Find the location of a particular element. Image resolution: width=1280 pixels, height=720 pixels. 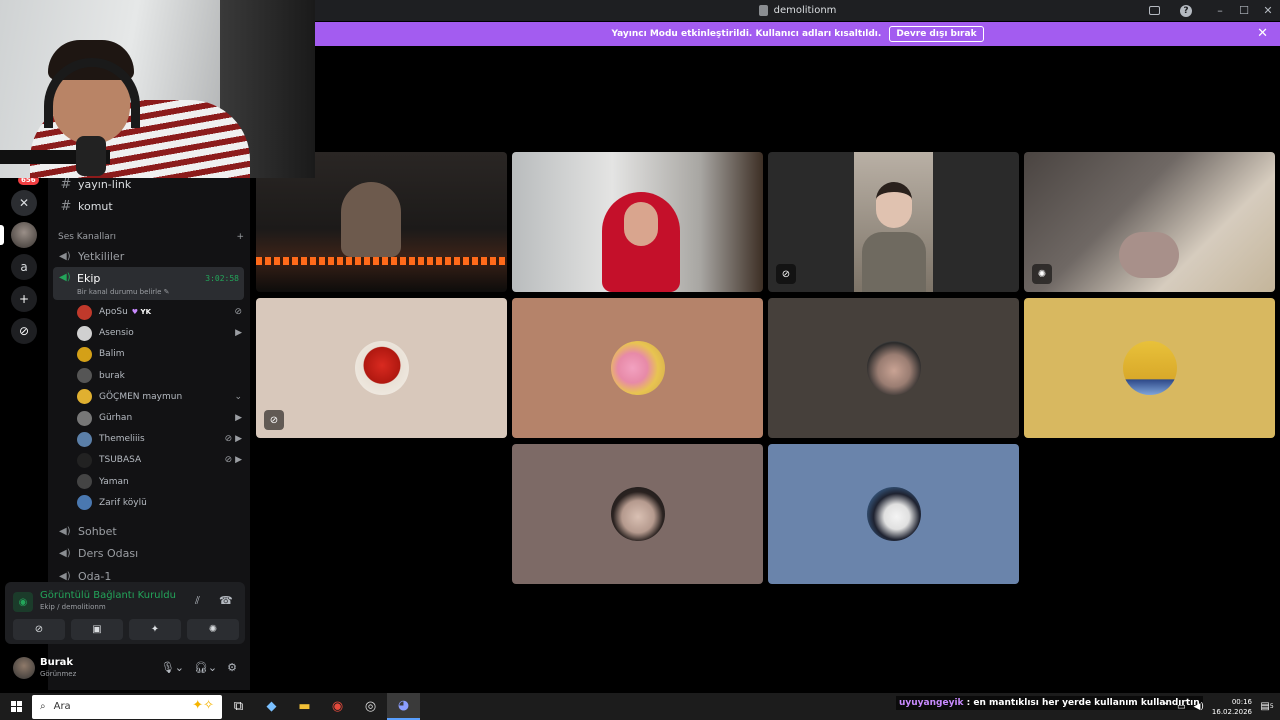

network-icon: ▭ is located at coordinates (1181, 707).